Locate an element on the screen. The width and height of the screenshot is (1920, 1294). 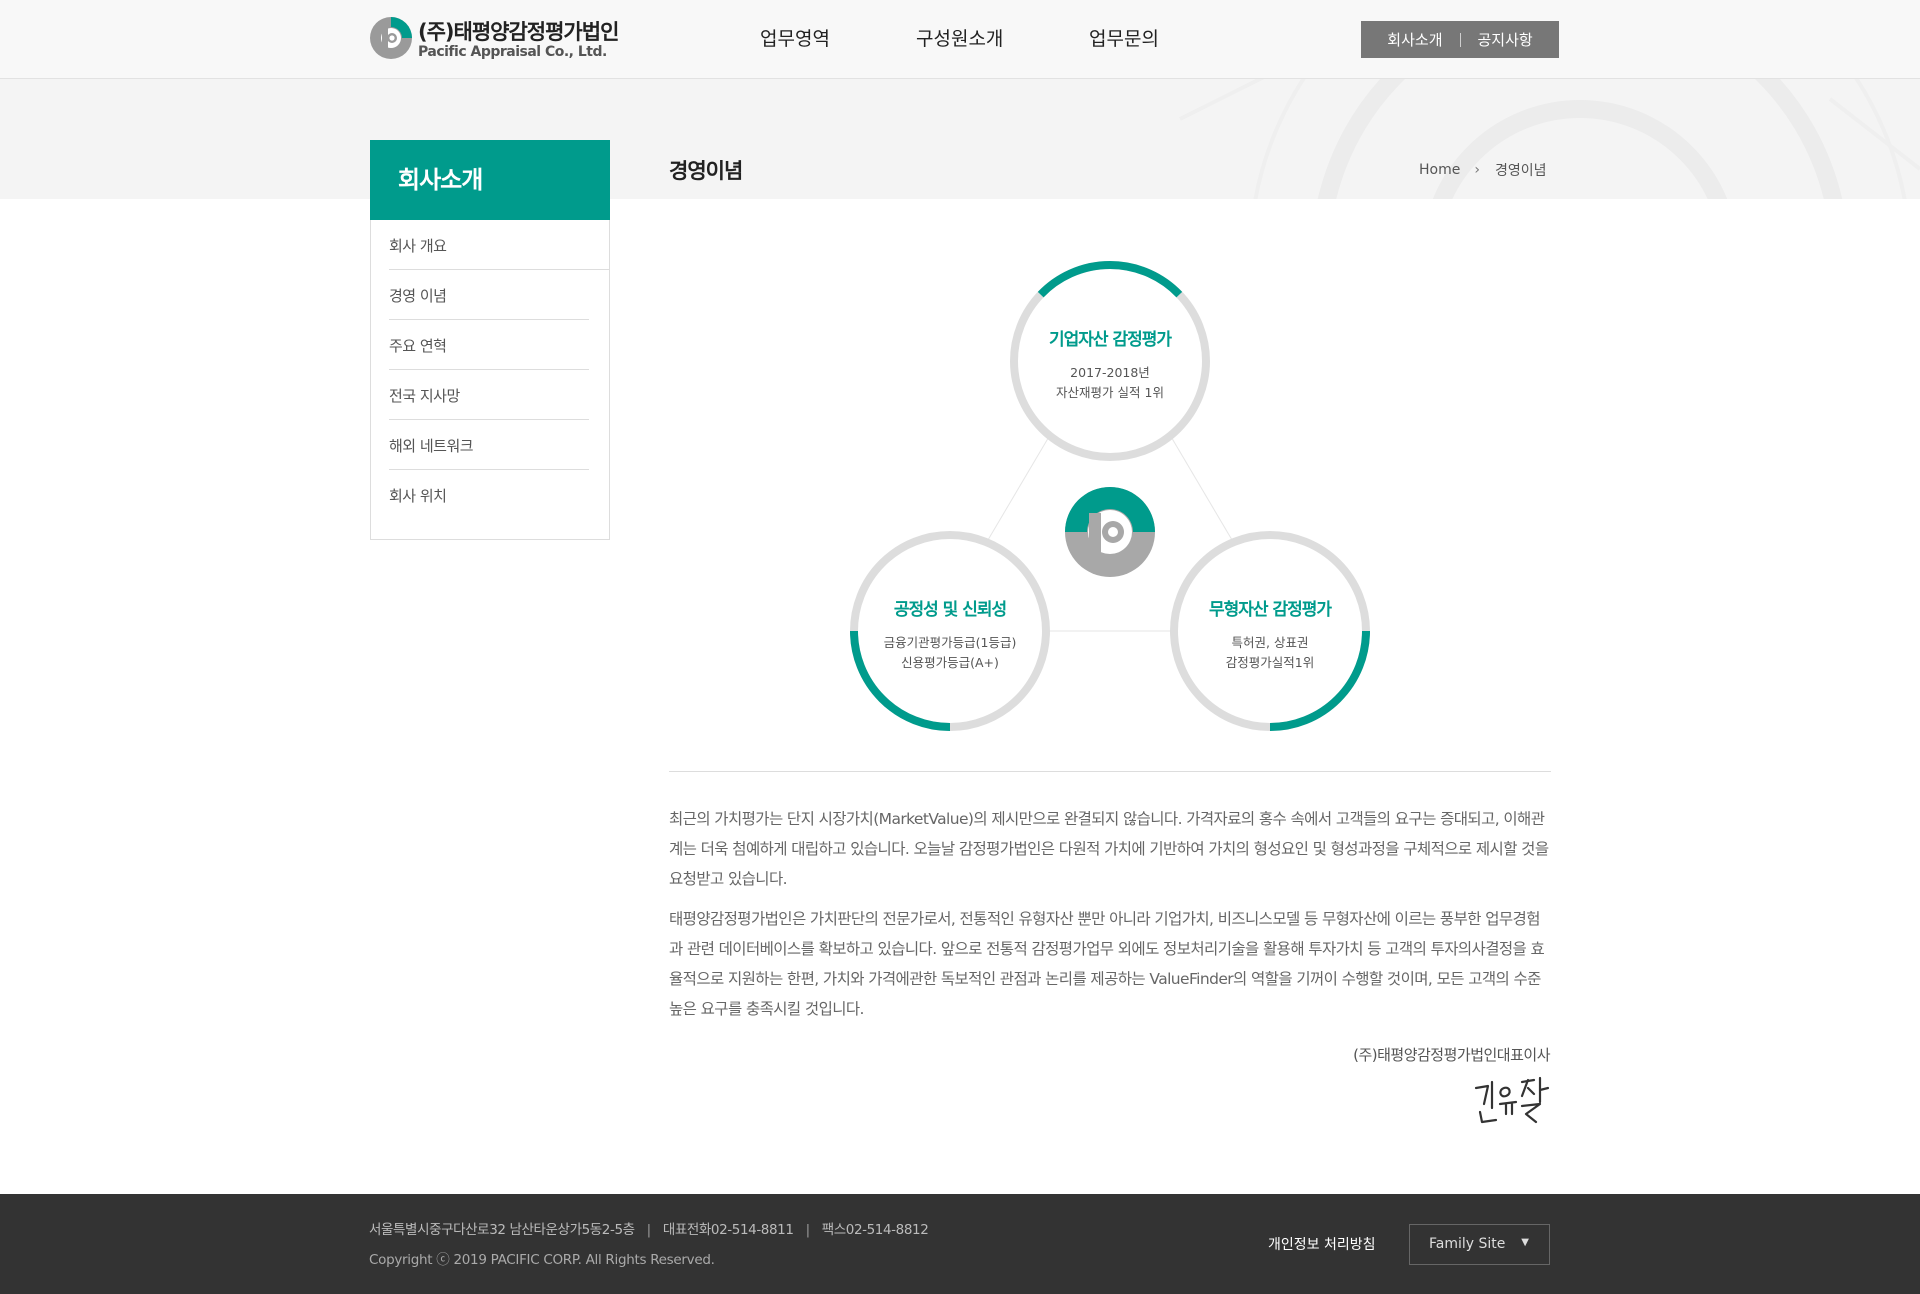
lnb-item: 경영 이념 is located at coordinates (489, 295).